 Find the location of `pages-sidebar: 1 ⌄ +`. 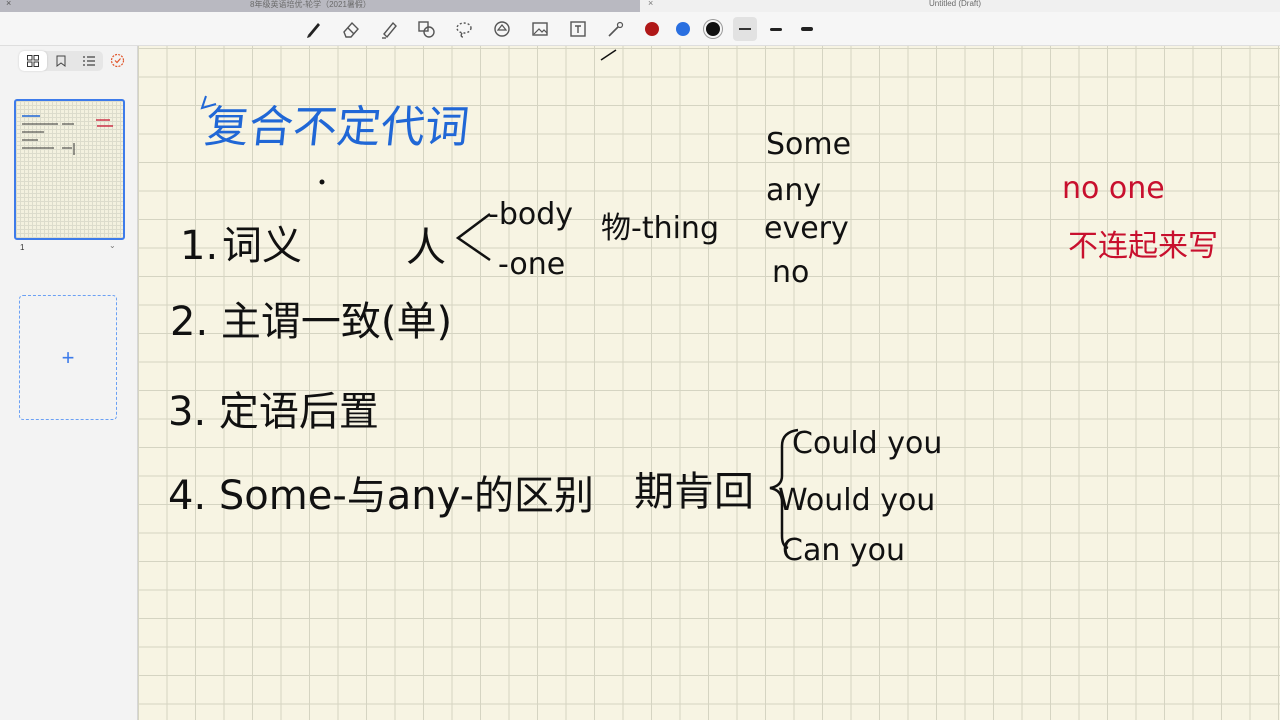

pages-sidebar: 1 ⌄ + is located at coordinates (69, 383).